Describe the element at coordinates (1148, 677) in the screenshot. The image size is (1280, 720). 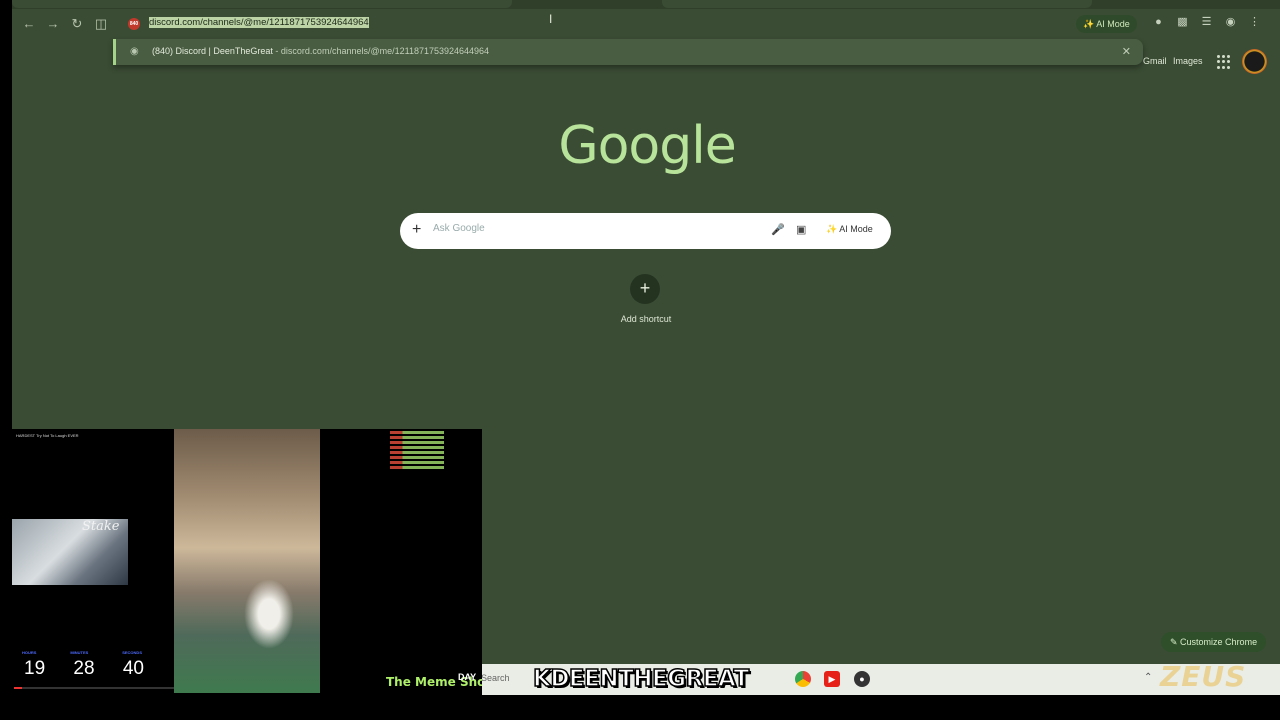
I see `chevron-up-icon: ⌃` at that location.